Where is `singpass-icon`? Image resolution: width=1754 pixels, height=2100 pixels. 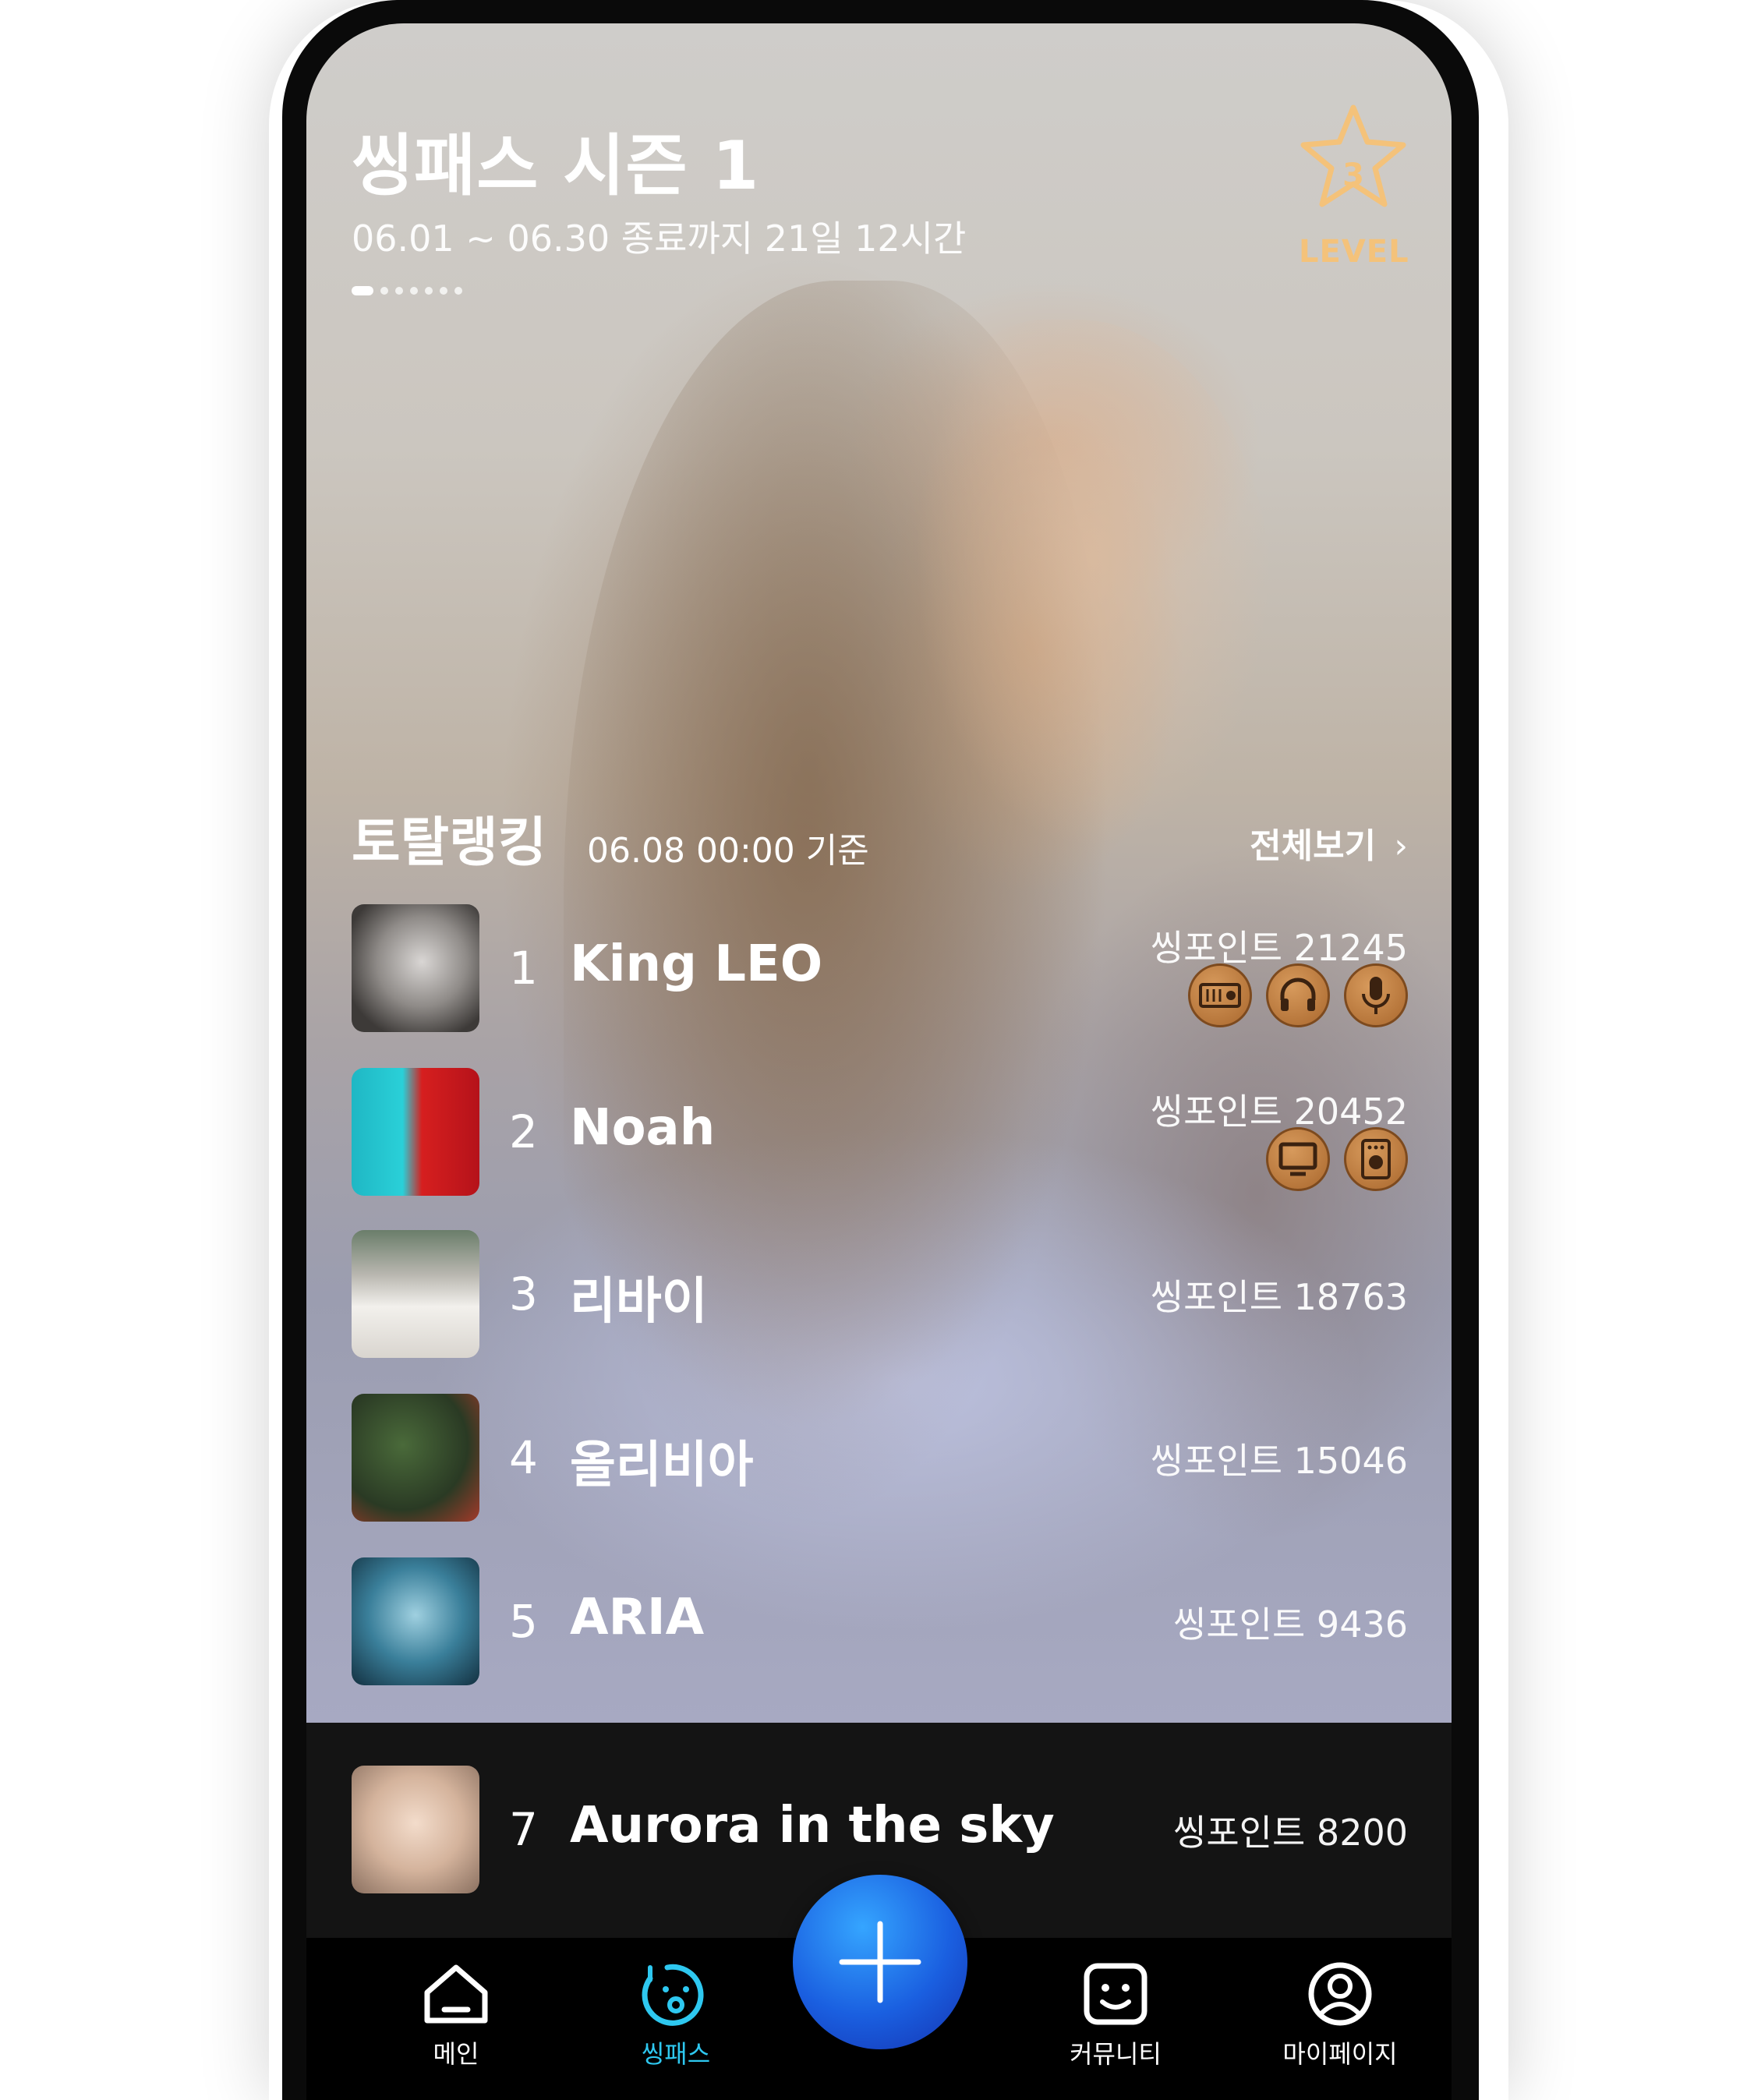
singpass-icon is located at coordinates (673, 1995).